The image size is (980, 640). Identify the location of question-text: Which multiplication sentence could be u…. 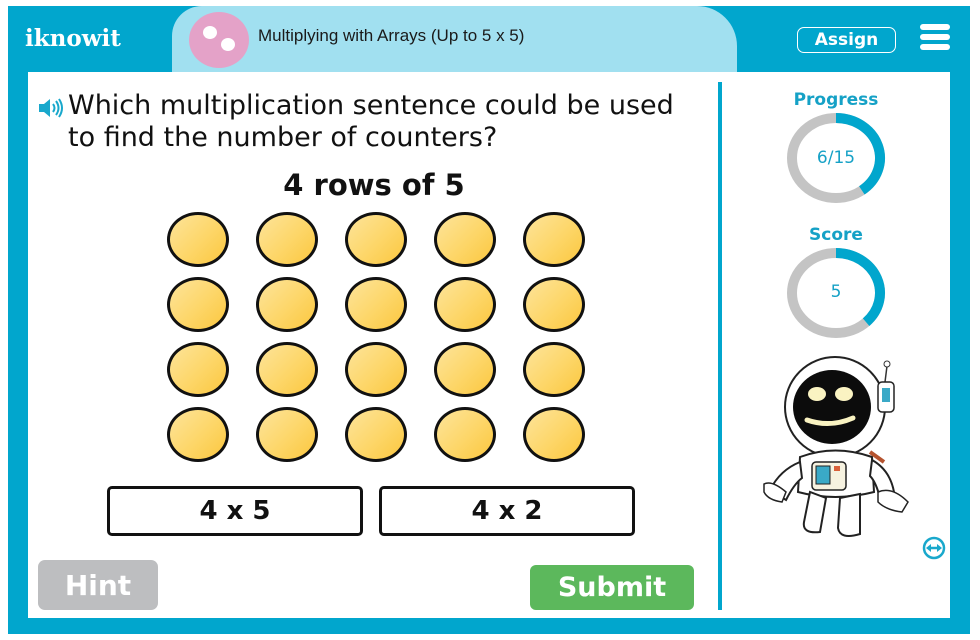
(371, 121).